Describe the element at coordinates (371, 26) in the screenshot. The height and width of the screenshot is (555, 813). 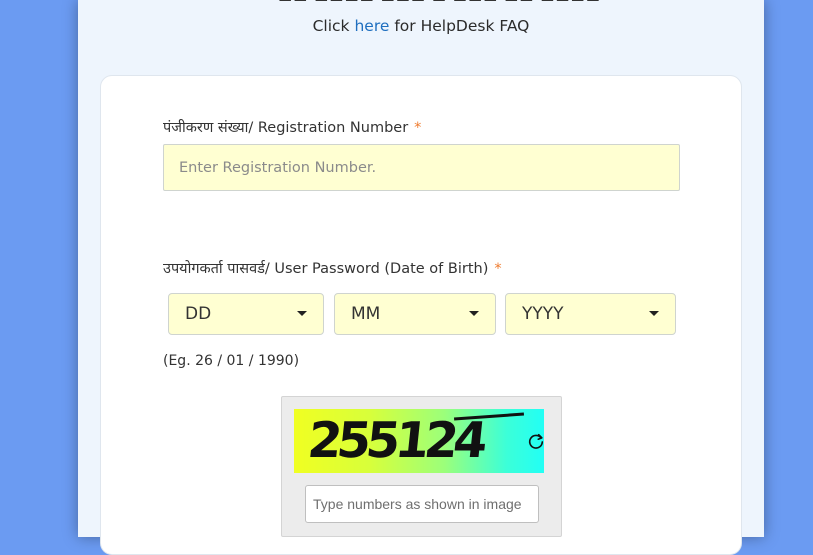
I see `helpdesk-faq-link: here` at that location.